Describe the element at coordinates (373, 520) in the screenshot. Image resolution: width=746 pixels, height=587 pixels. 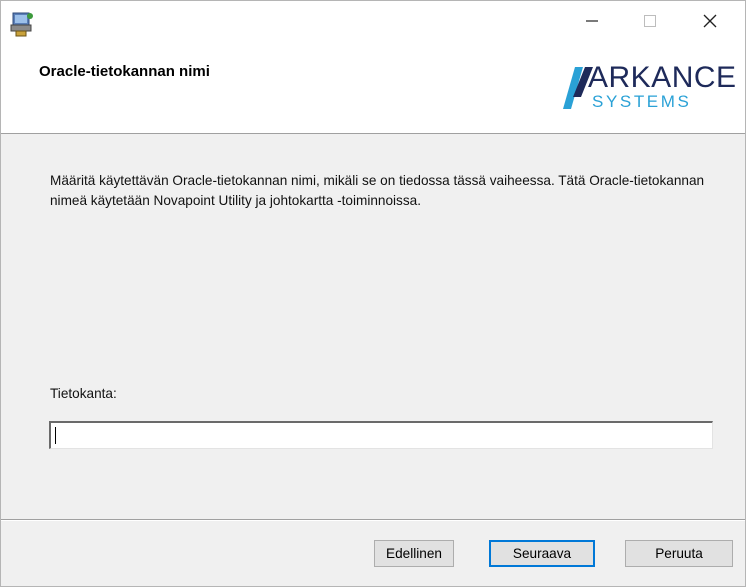
I see `footer-divider` at that location.